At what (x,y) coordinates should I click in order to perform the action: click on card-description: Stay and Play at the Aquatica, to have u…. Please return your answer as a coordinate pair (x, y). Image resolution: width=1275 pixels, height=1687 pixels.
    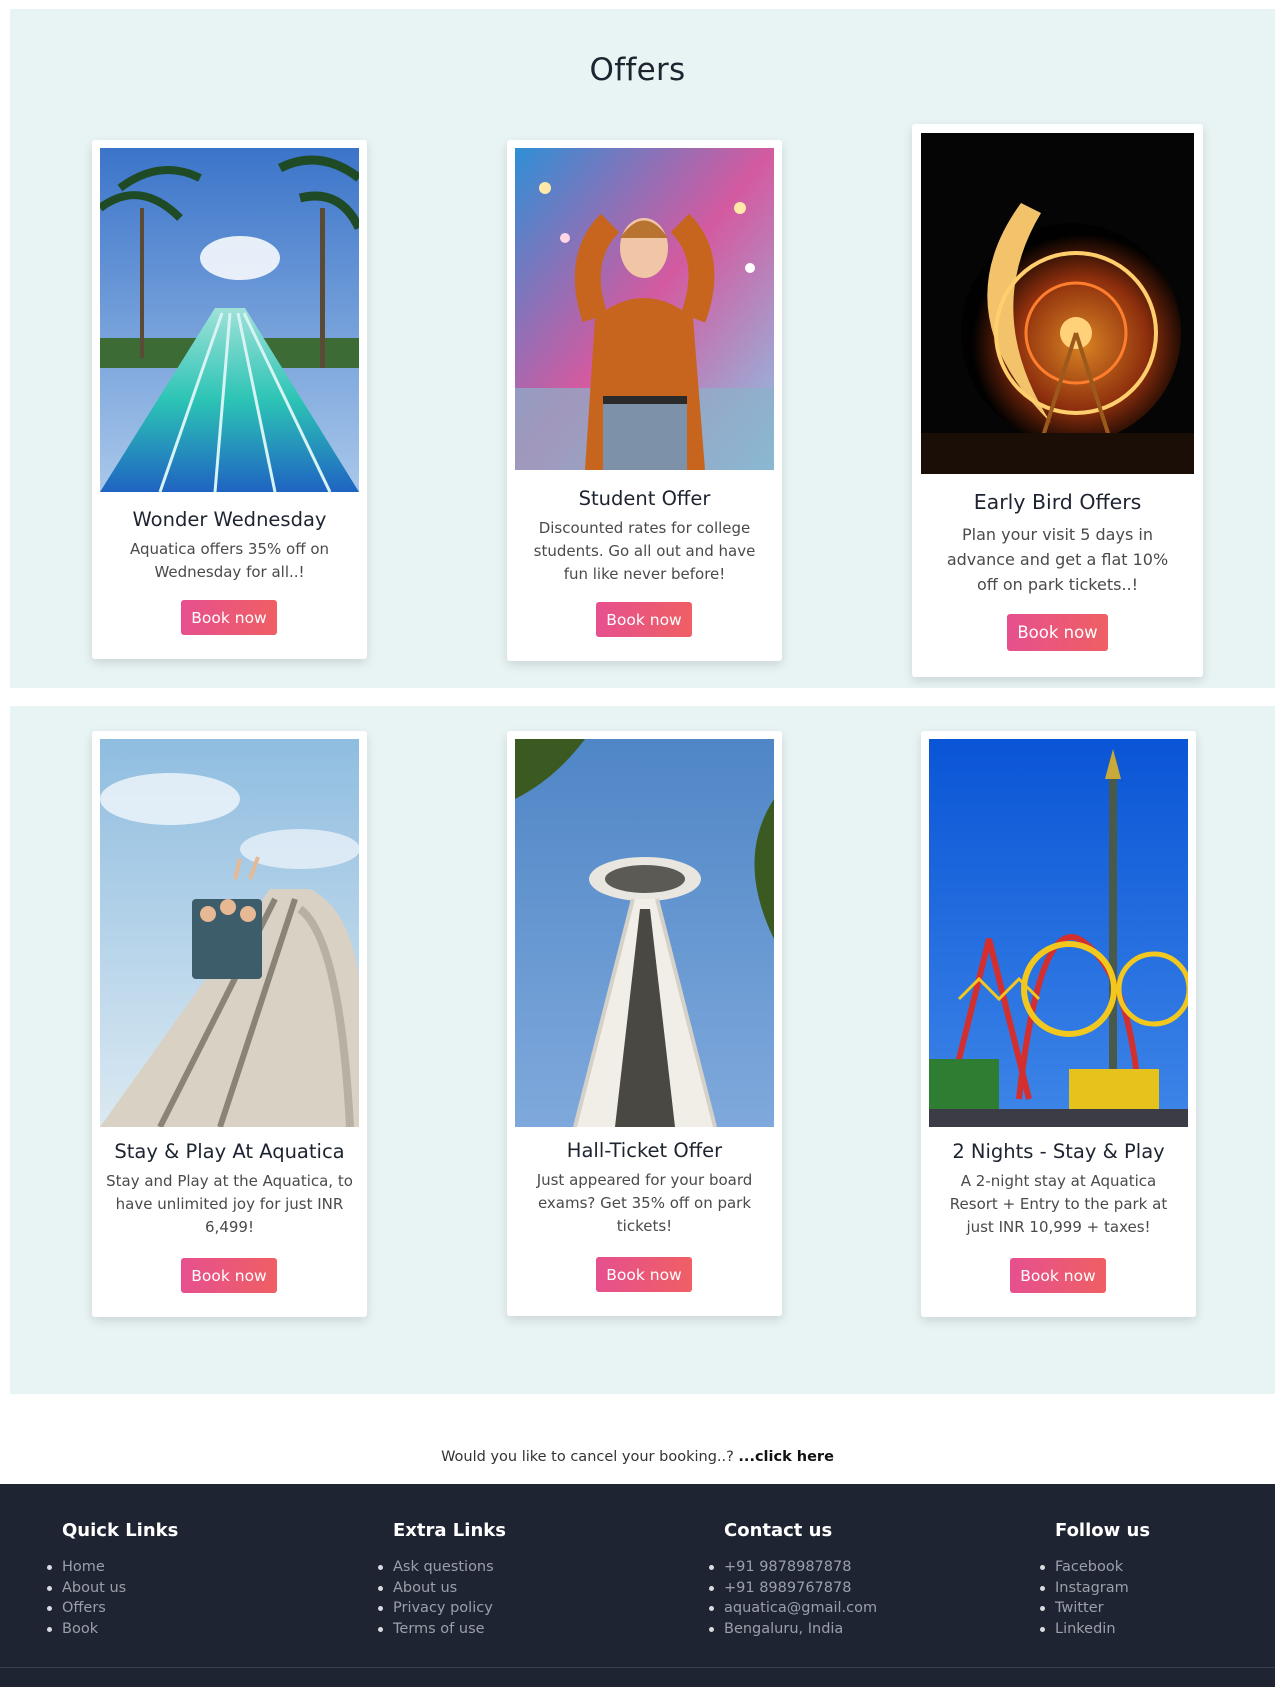
    Looking at the image, I should click on (229, 1204).